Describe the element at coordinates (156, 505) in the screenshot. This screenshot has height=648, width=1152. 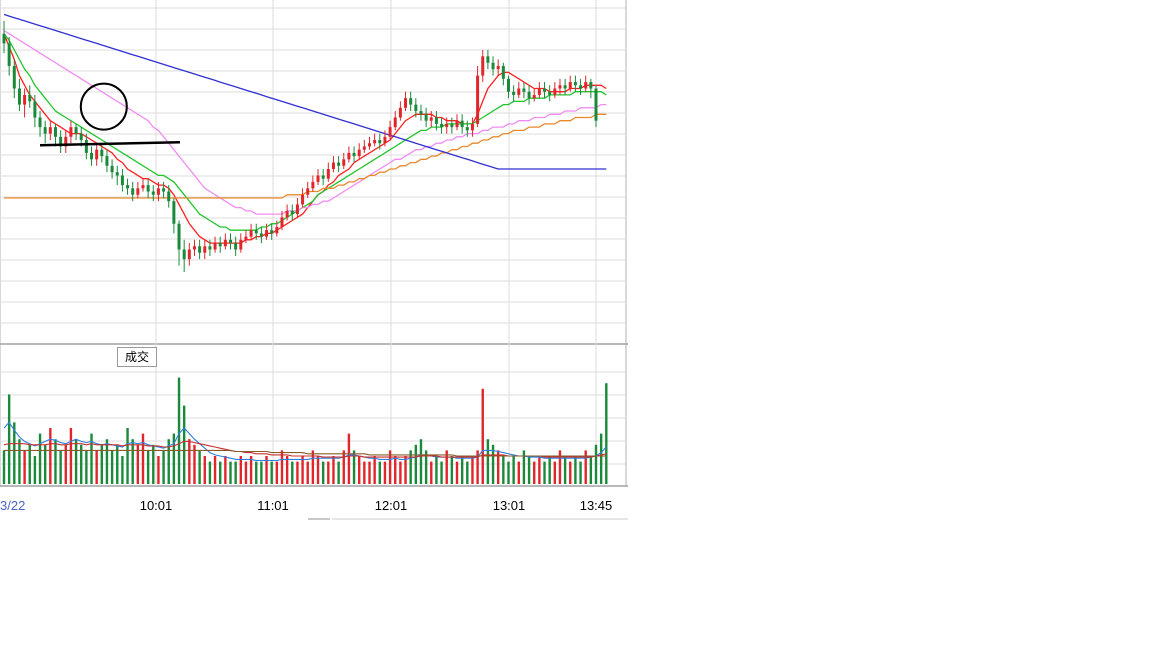
I see `x-tick-label: 10:01` at that location.